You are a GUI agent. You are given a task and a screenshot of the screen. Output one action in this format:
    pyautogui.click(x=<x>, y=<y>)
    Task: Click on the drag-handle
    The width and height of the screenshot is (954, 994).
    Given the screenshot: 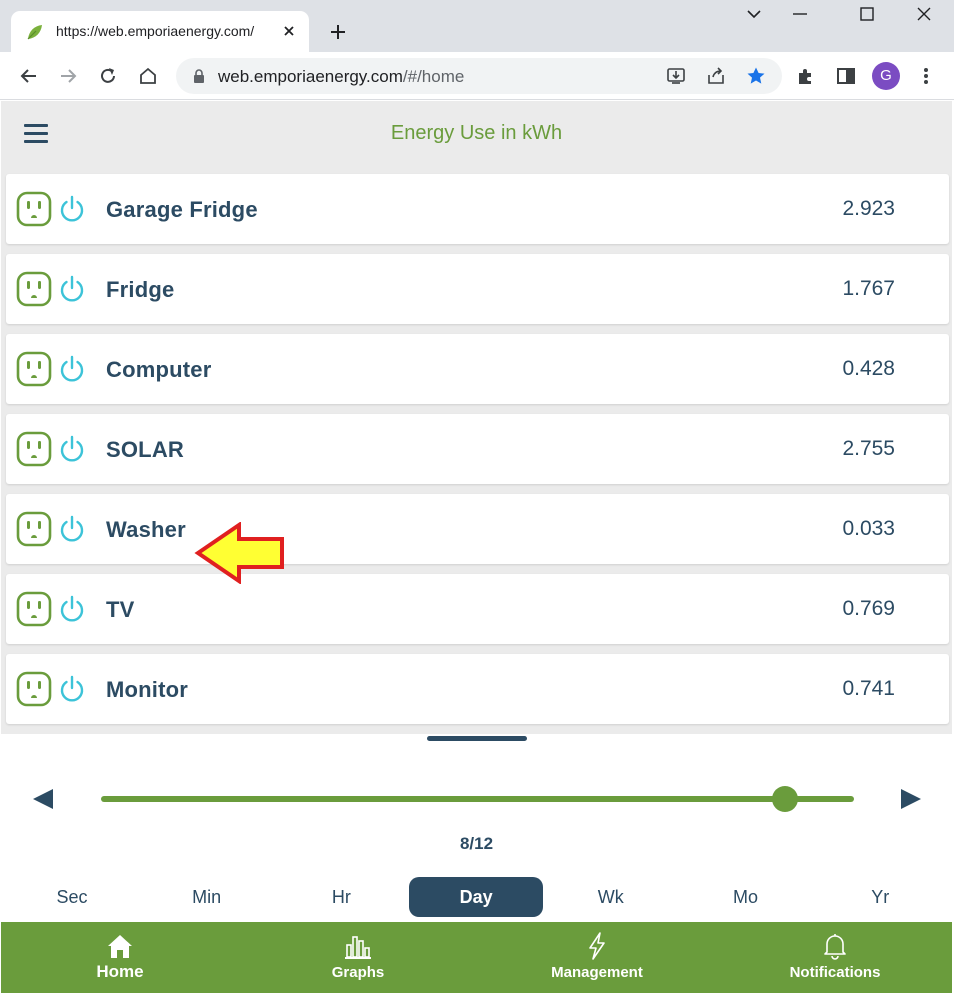 What is the action you would take?
    pyautogui.click(x=477, y=738)
    